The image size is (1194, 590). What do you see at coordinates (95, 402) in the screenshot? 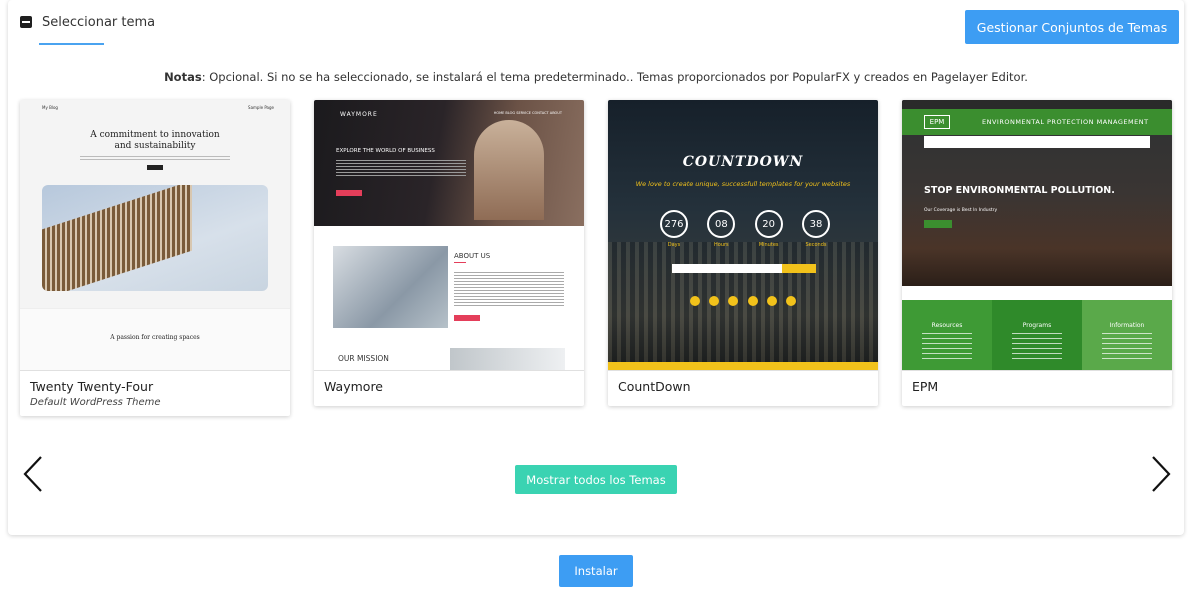
I see `theme-subtitle: Default WordPress Theme` at bounding box center [95, 402].